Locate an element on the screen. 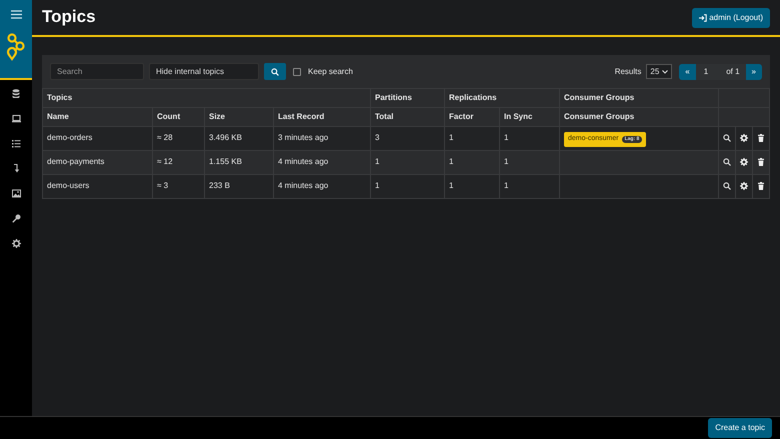 The width and height of the screenshot is (780, 439). table-cell: 3.496 KB is located at coordinates (239, 138).